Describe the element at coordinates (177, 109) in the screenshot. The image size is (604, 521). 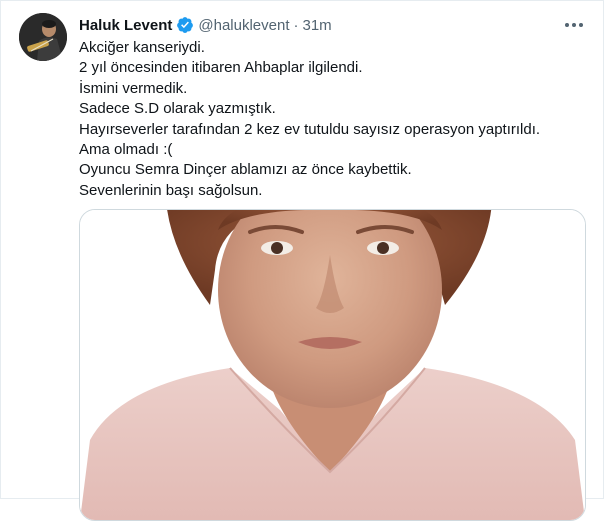
I see `tweet-text-line: Sadece S.D olarak yazmıştık.` at that location.